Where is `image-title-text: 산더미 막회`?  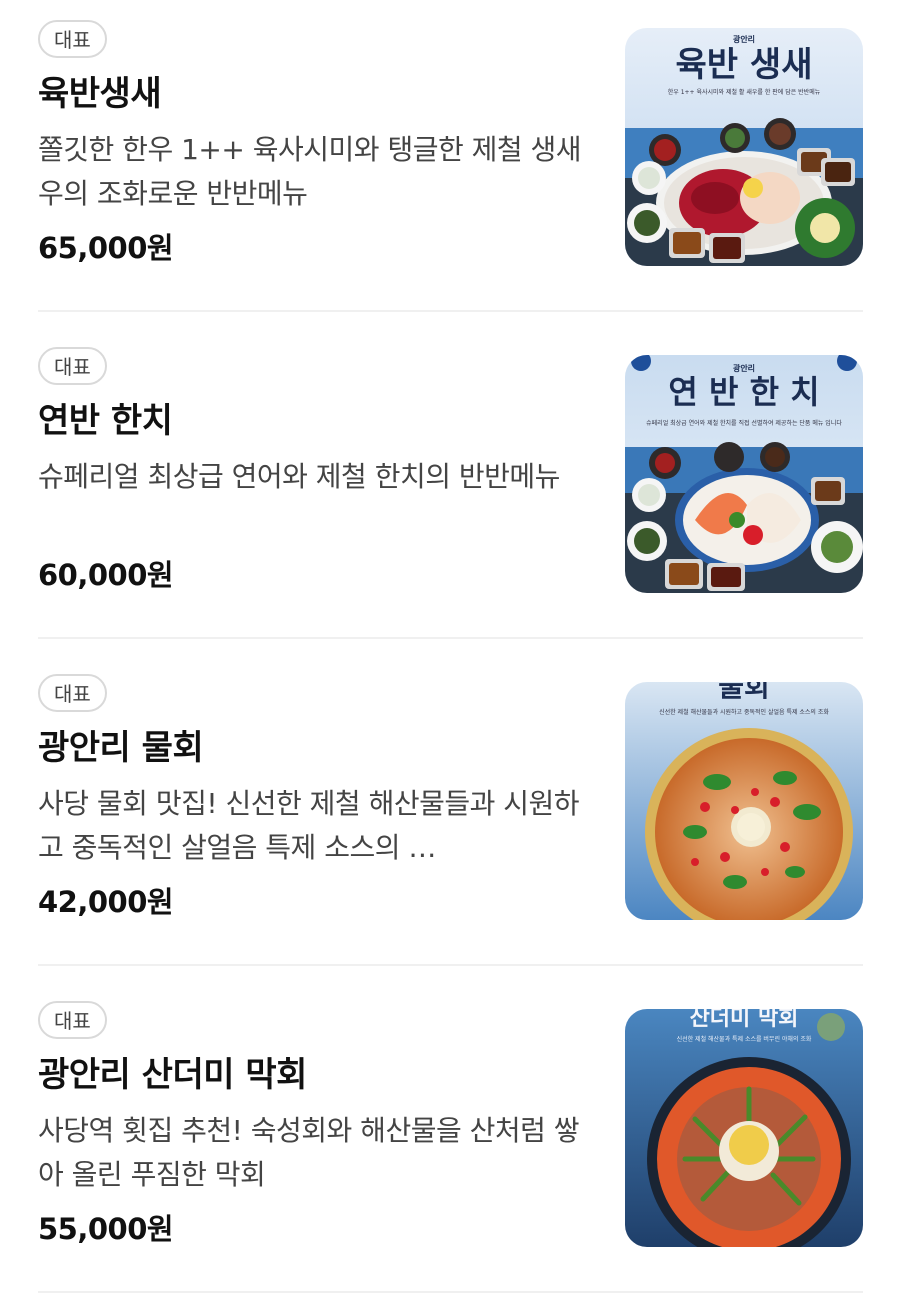 image-title-text: 산더미 막회 is located at coordinates (744, 1020).